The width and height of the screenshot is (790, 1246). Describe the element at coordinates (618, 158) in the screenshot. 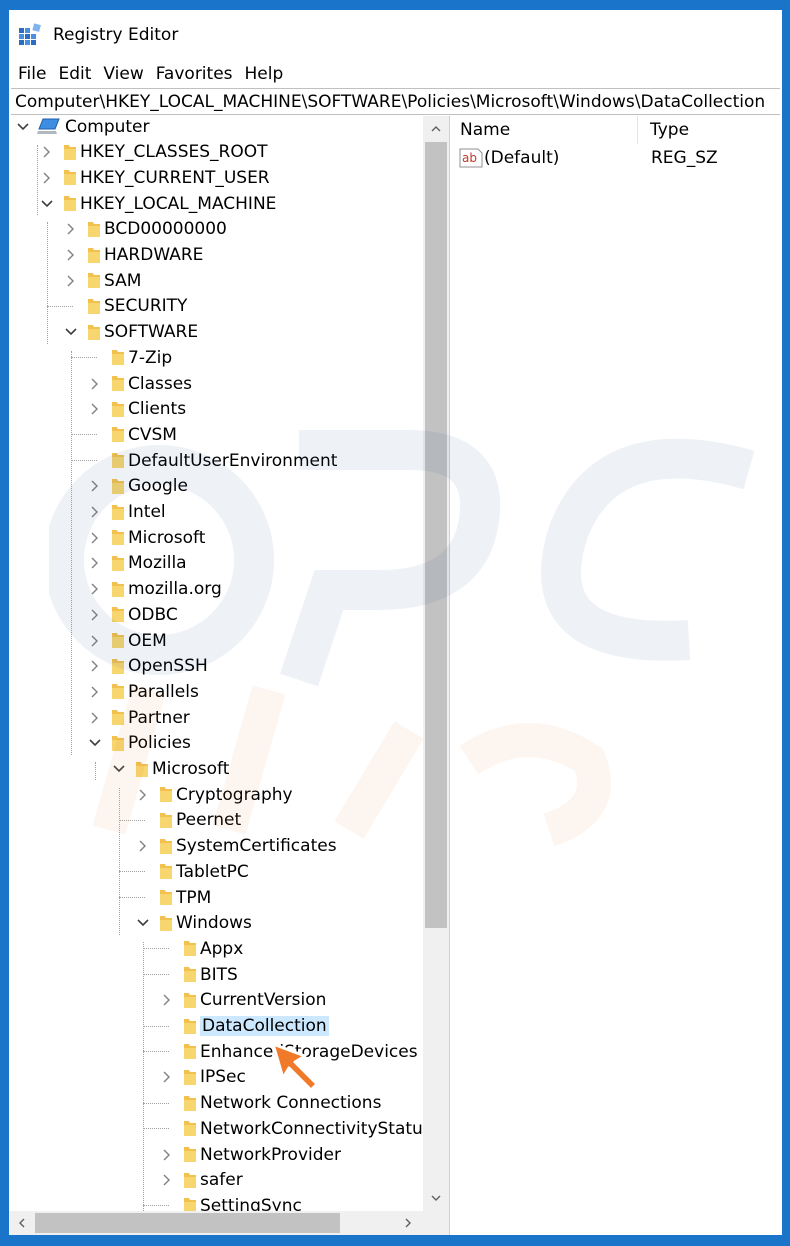

I see `value-row-default: ab (Default) REG_SZ` at that location.